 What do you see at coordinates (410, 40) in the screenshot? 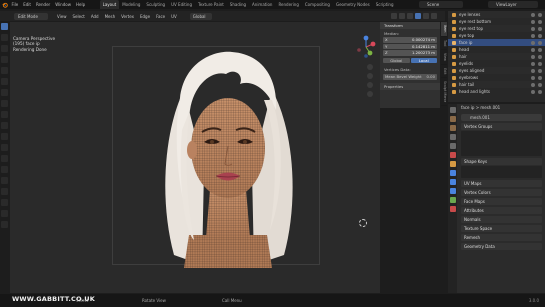
I see `median-x-field: X 0.000274 m` at bounding box center [410, 40].